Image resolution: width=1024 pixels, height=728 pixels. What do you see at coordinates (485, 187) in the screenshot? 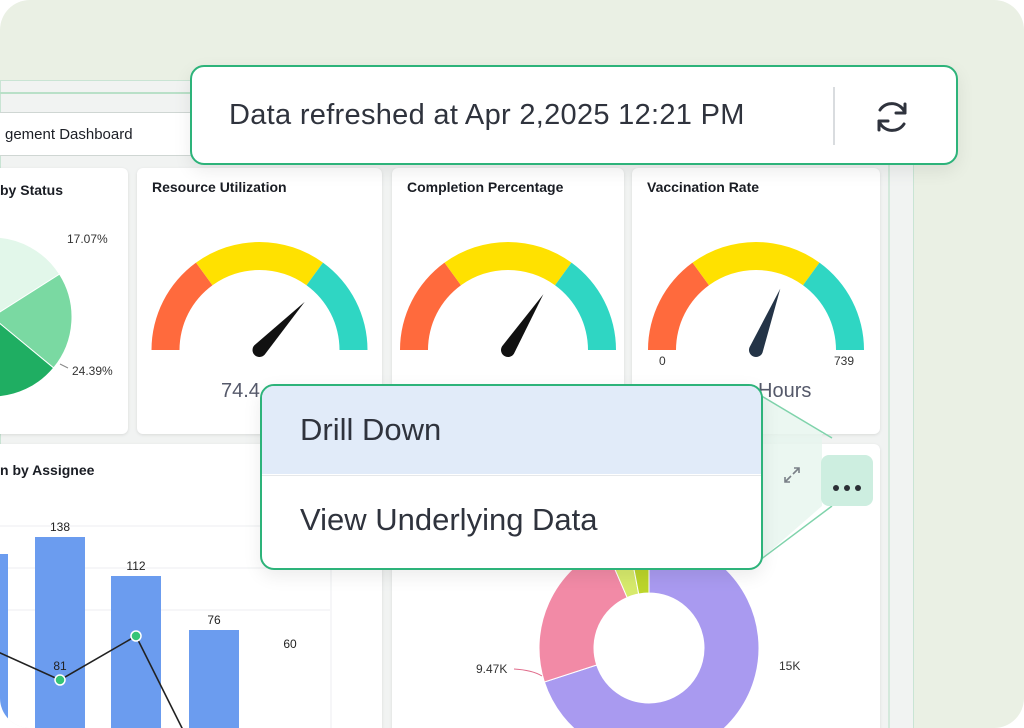
I see `completion-percentage-title: Completion Percentage` at bounding box center [485, 187].